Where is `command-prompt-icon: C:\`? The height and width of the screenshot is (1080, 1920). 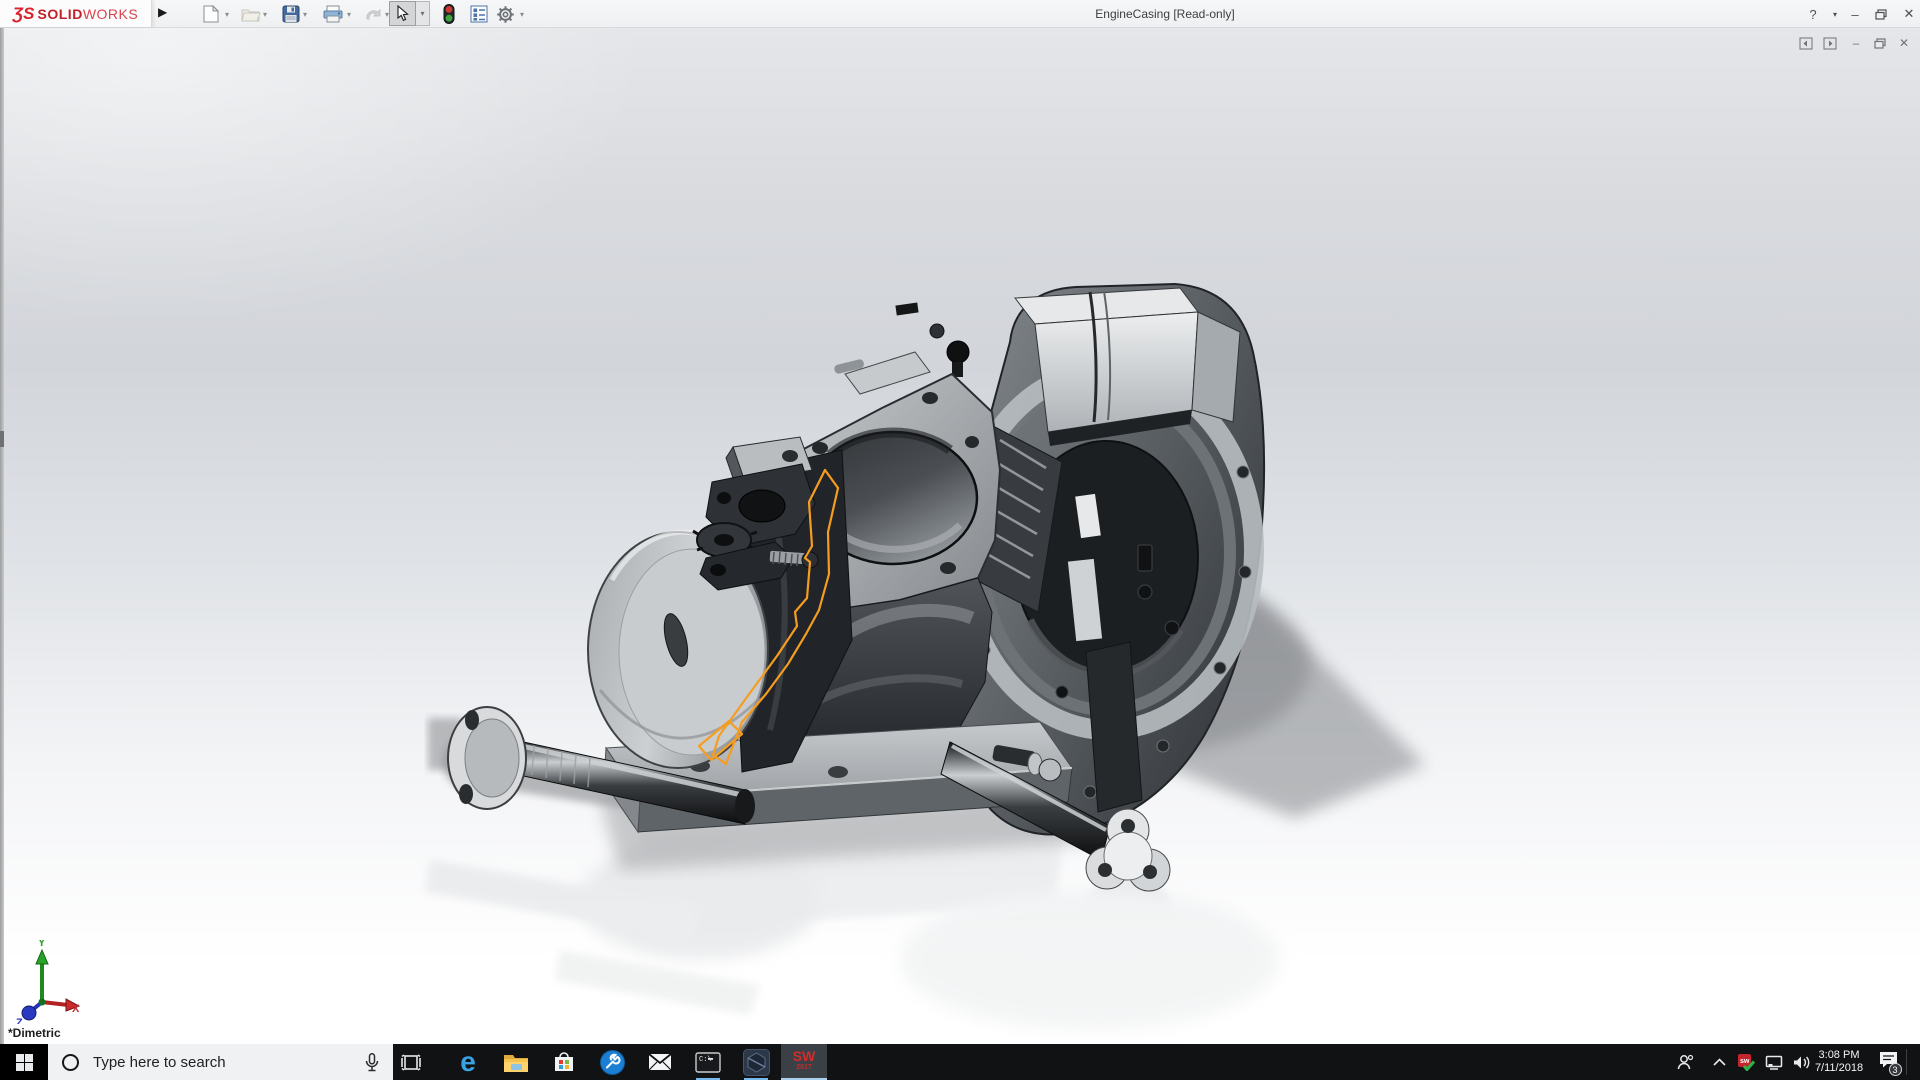
command-prompt-icon: C:\ is located at coordinates (708, 1062).